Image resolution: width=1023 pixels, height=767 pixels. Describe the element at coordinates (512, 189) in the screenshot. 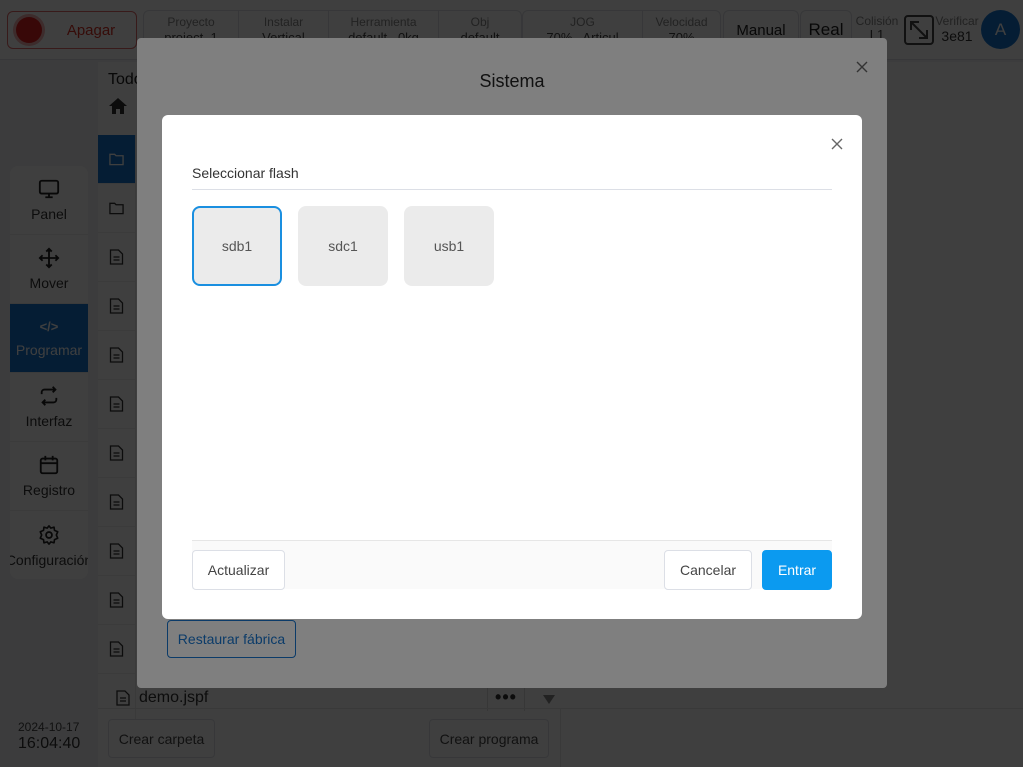

I see `divider` at that location.